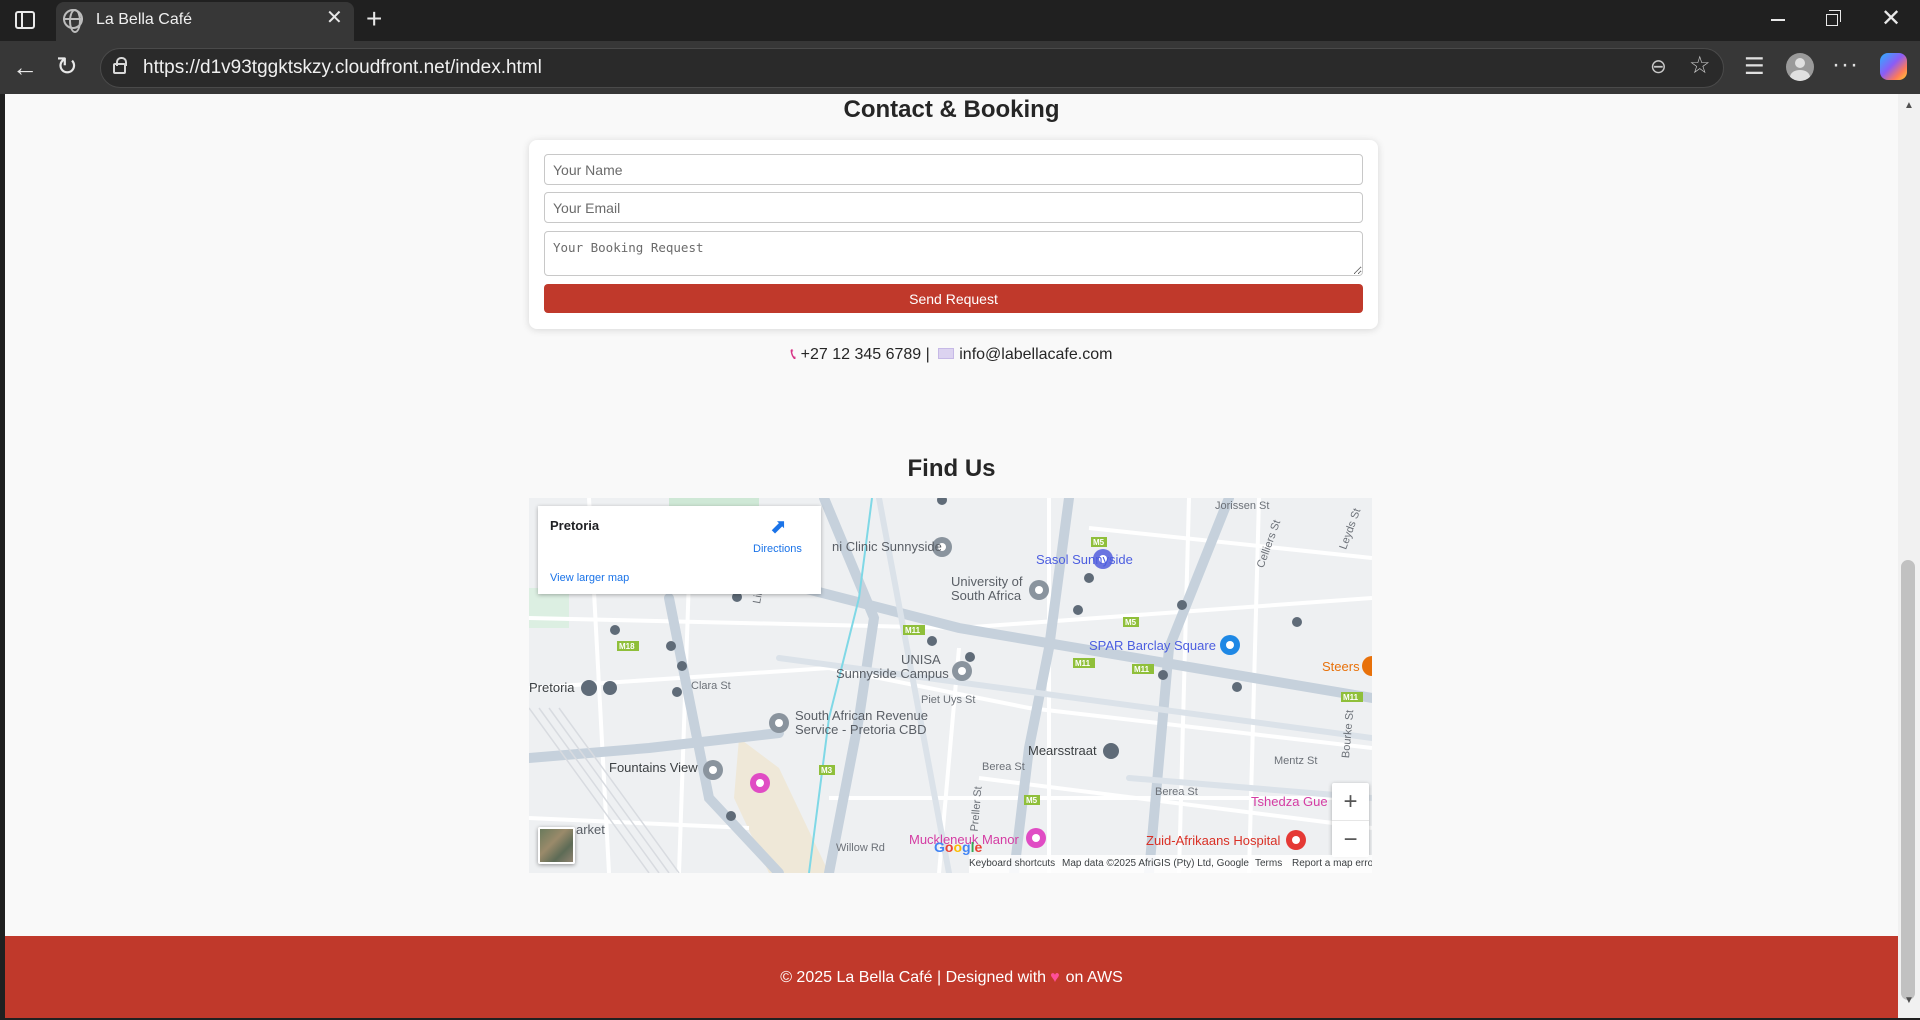 Image resolution: width=1920 pixels, height=1020 pixels. What do you see at coordinates (1754, 66) in the screenshot?
I see `favorites-icon: ☰` at bounding box center [1754, 66].